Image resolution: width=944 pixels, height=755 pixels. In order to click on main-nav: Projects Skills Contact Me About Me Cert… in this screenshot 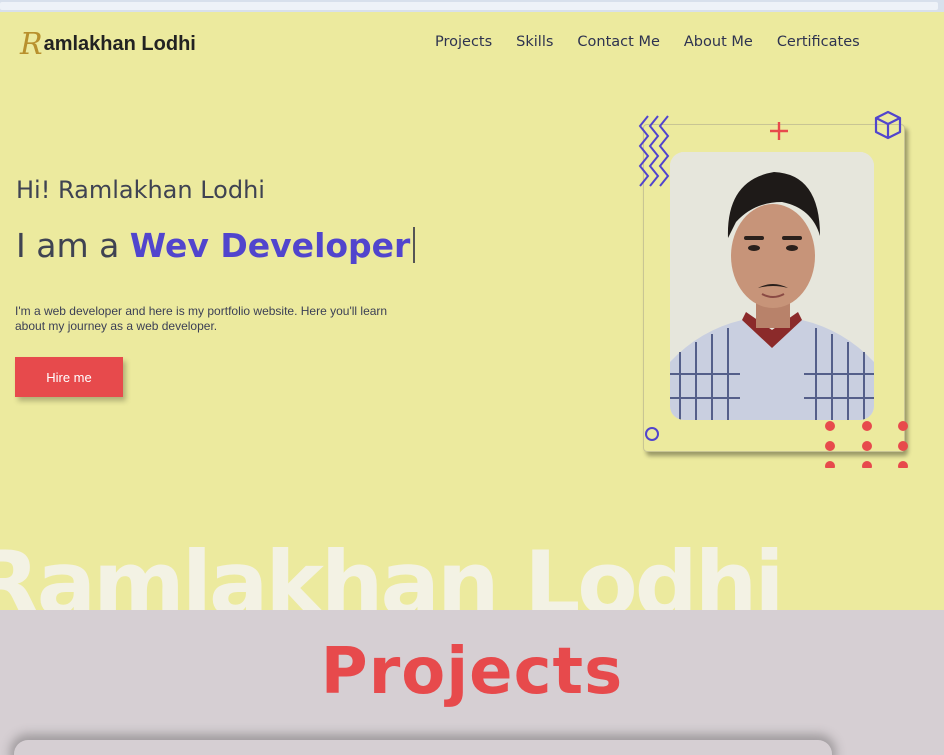, I will do `click(647, 42)`.